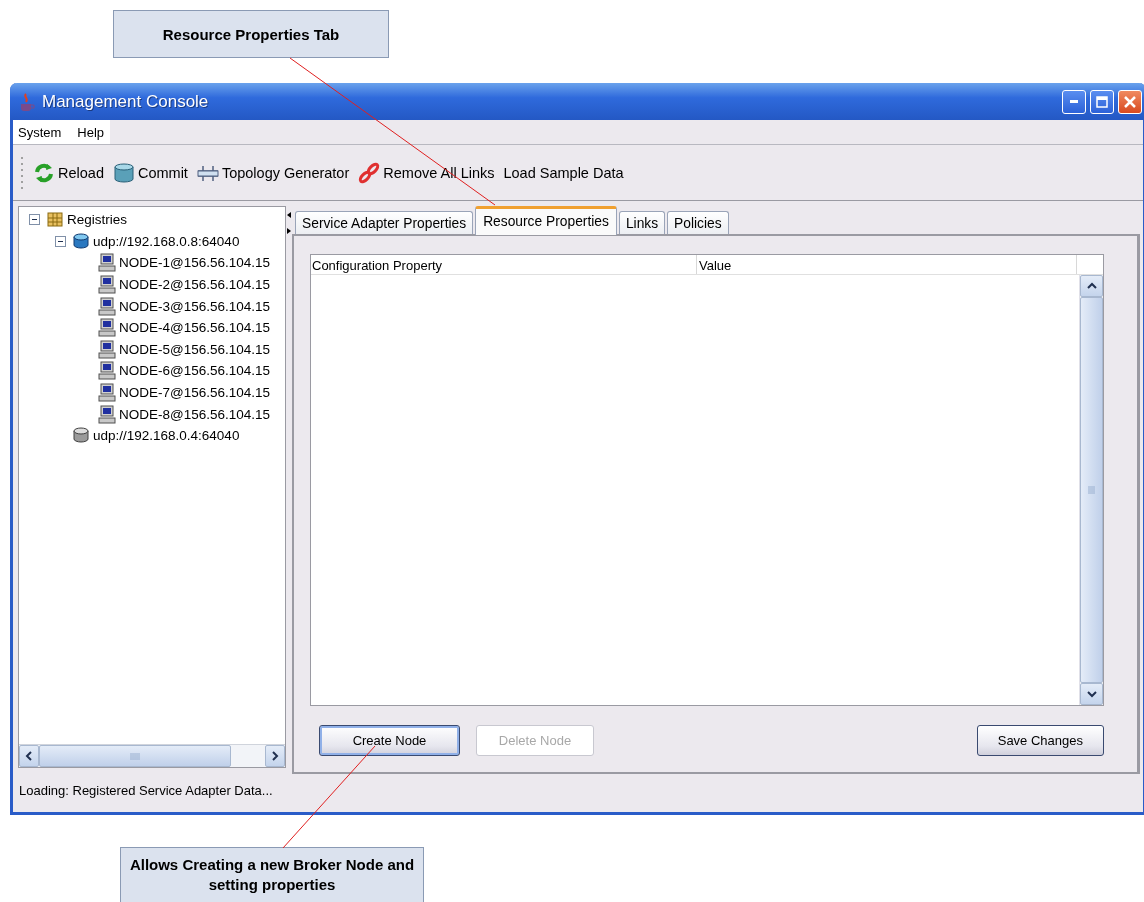 The width and height of the screenshot is (1144, 902). What do you see at coordinates (135, 756) in the screenshot?
I see `scroll-thumb` at bounding box center [135, 756].